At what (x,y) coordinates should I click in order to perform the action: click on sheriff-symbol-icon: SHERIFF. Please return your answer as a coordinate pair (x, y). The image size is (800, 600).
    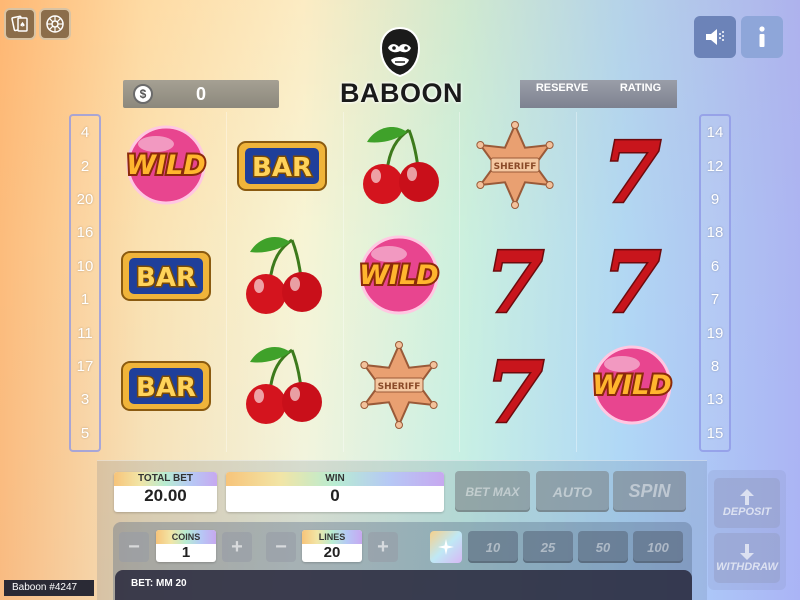
    Looking at the image, I should click on (399, 385).